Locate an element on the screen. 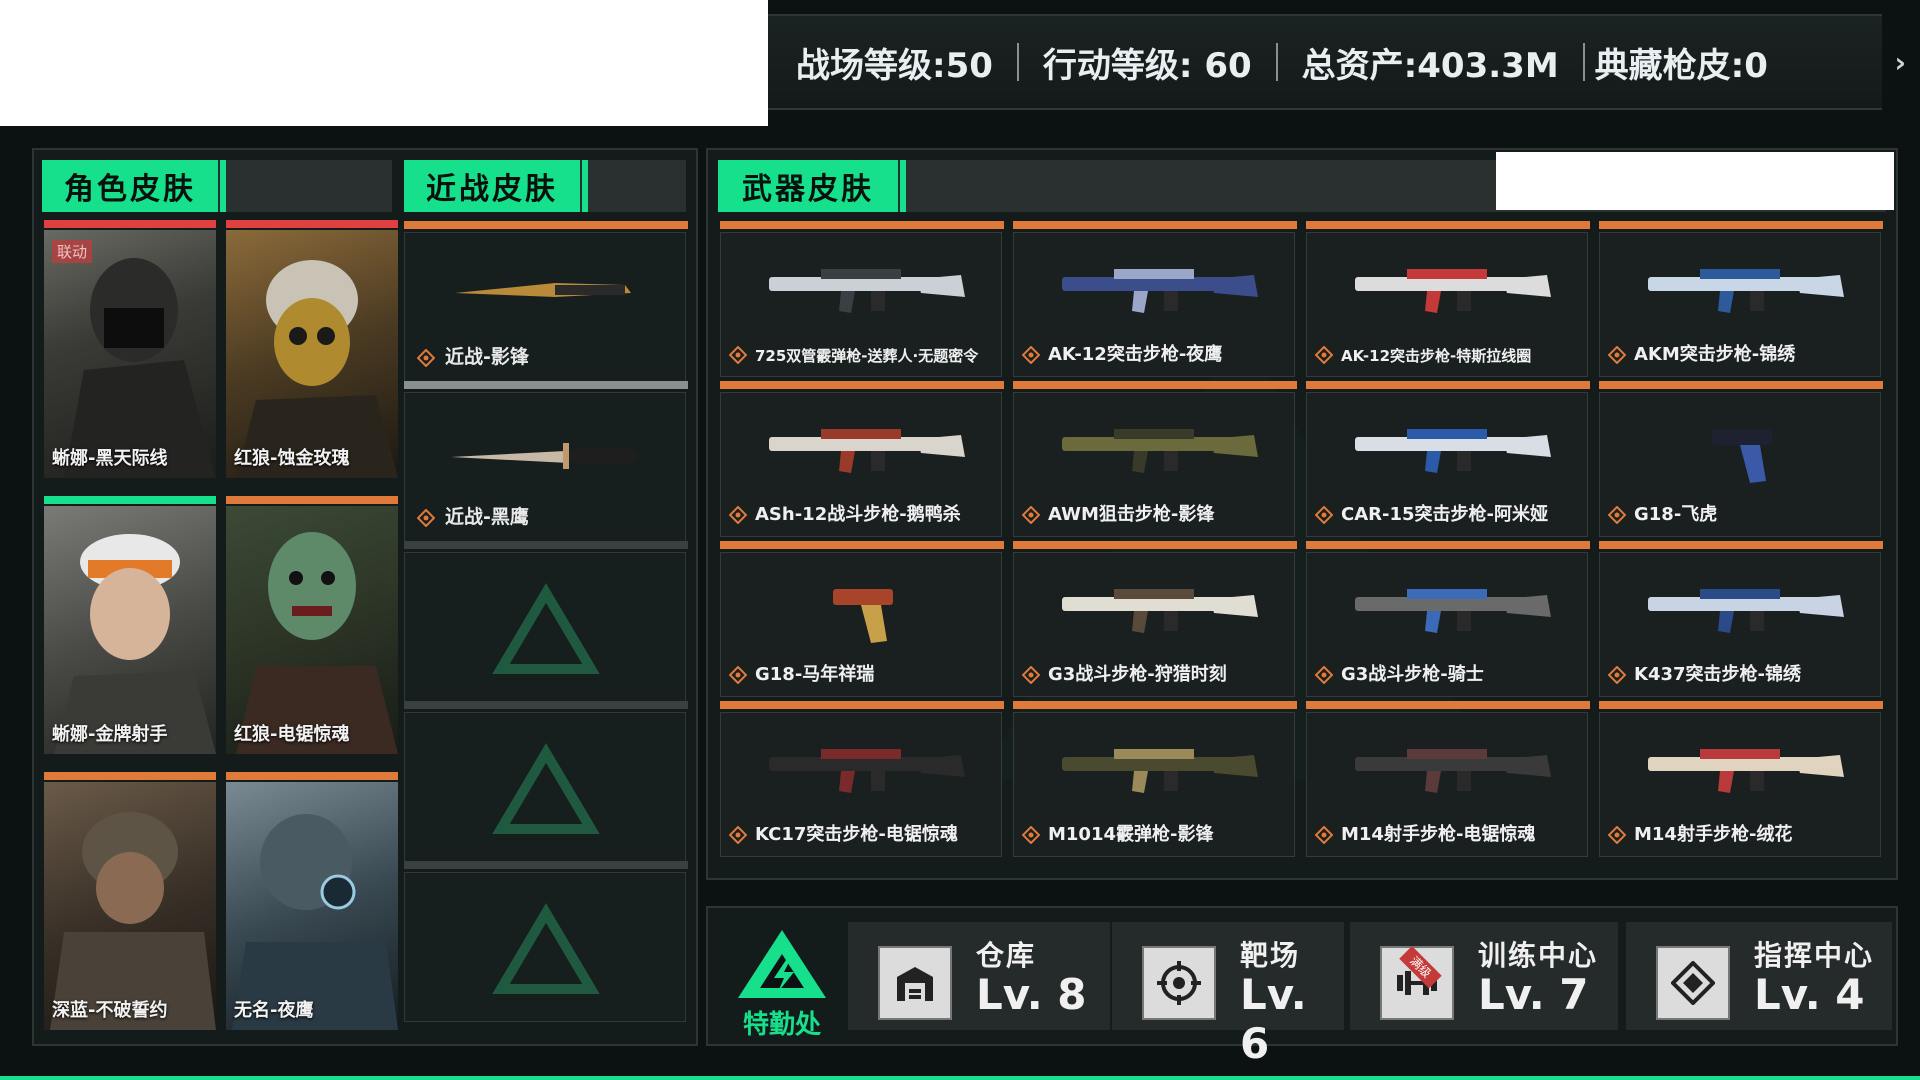  character-card: 无名-夜鹰 is located at coordinates (312, 901).